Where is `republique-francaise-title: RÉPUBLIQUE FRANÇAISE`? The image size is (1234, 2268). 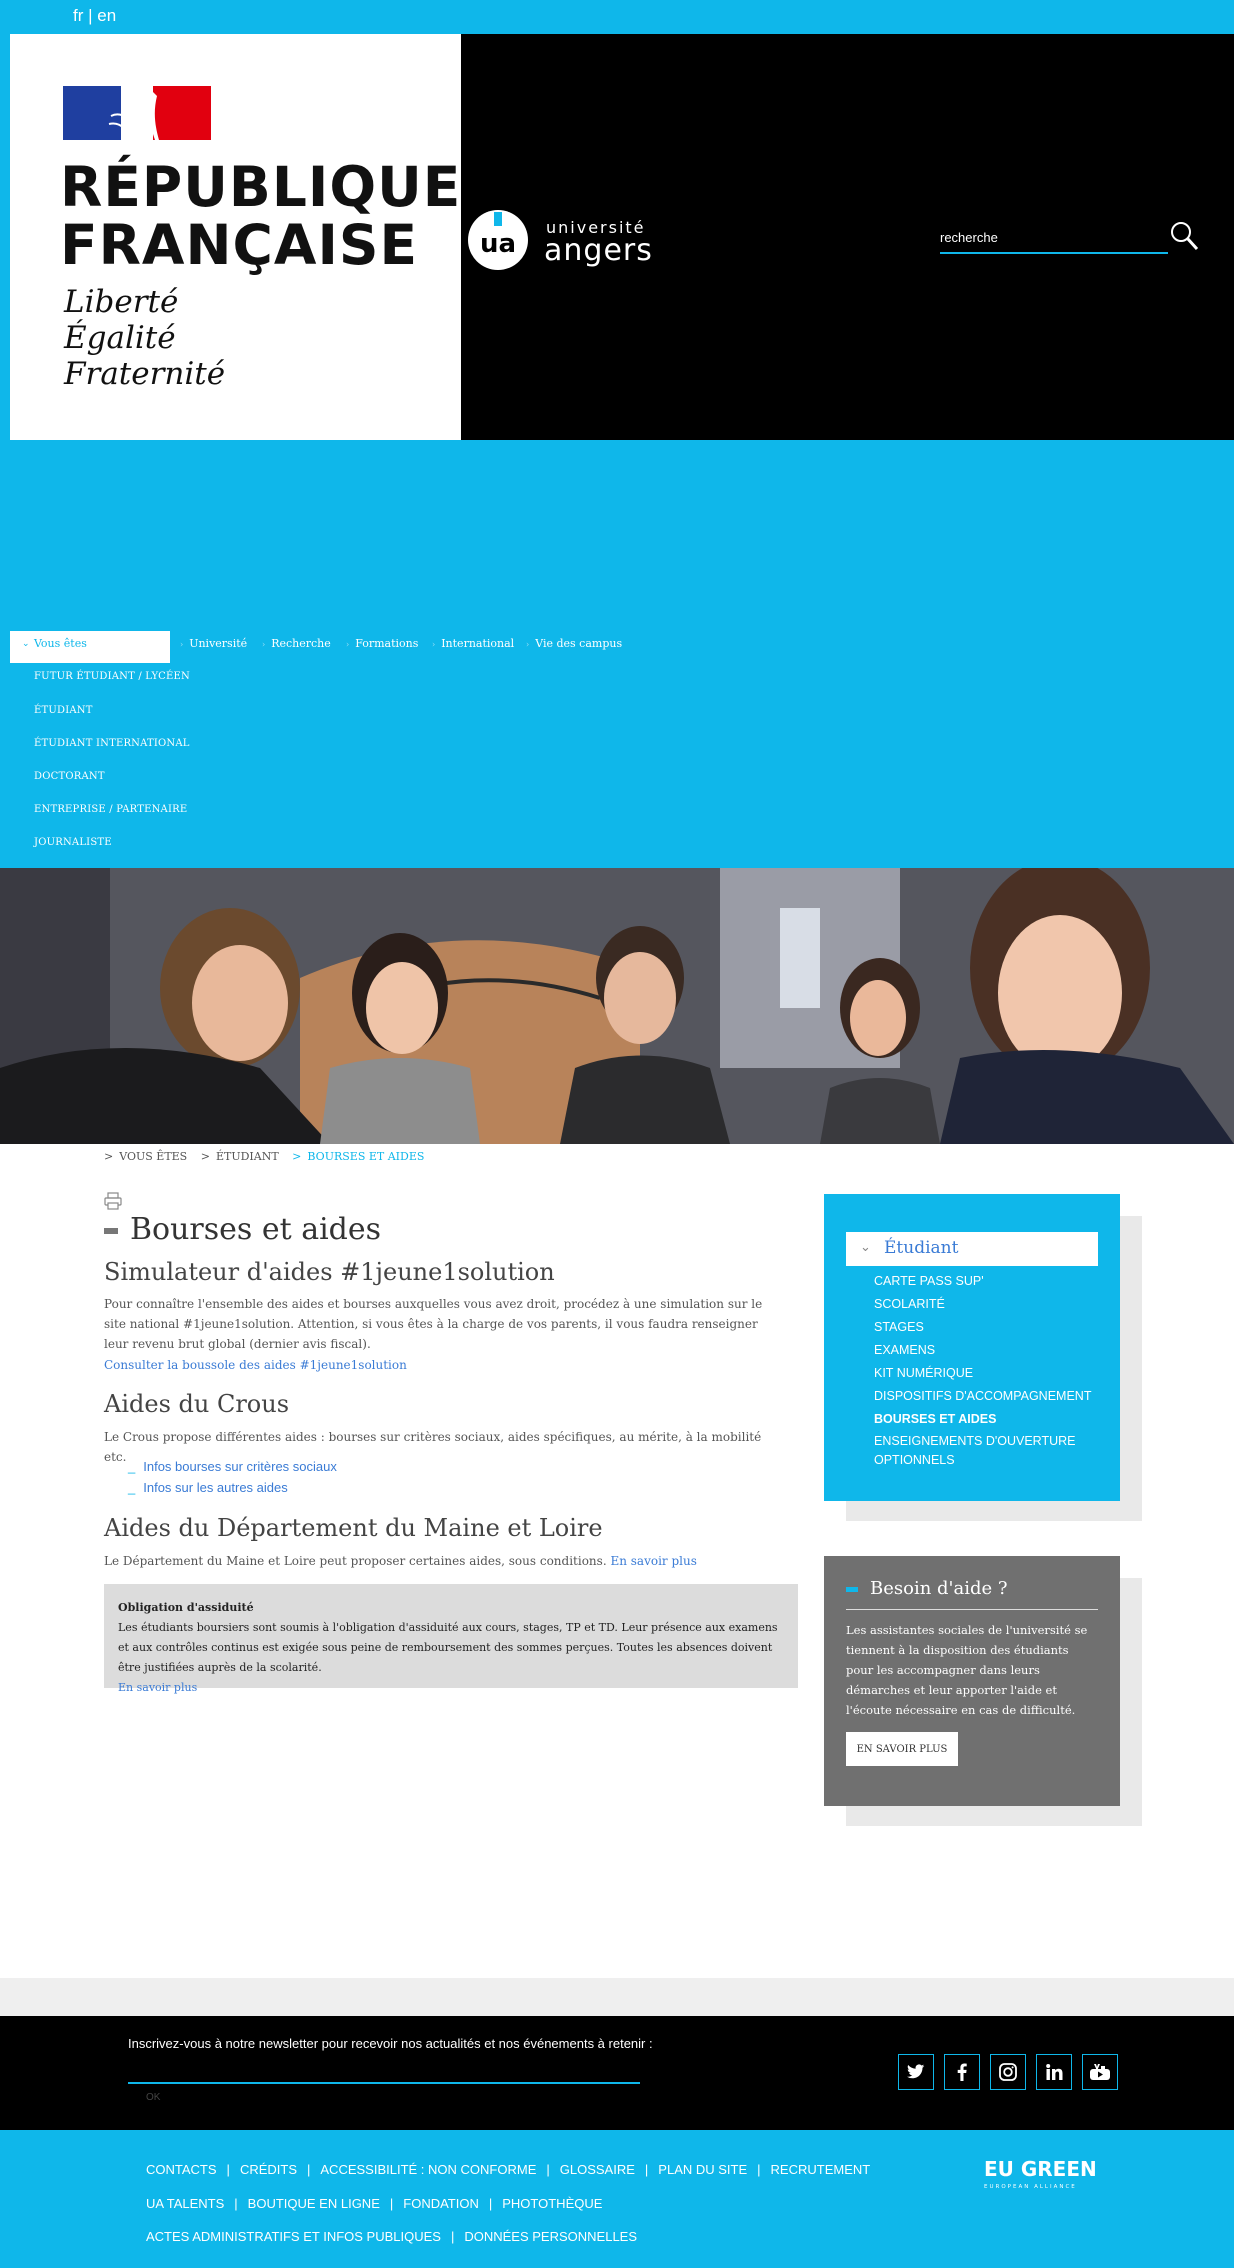 republique-francaise-title: RÉPUBLIQUE FRANÇAISE is located at coordinates (260, 216).